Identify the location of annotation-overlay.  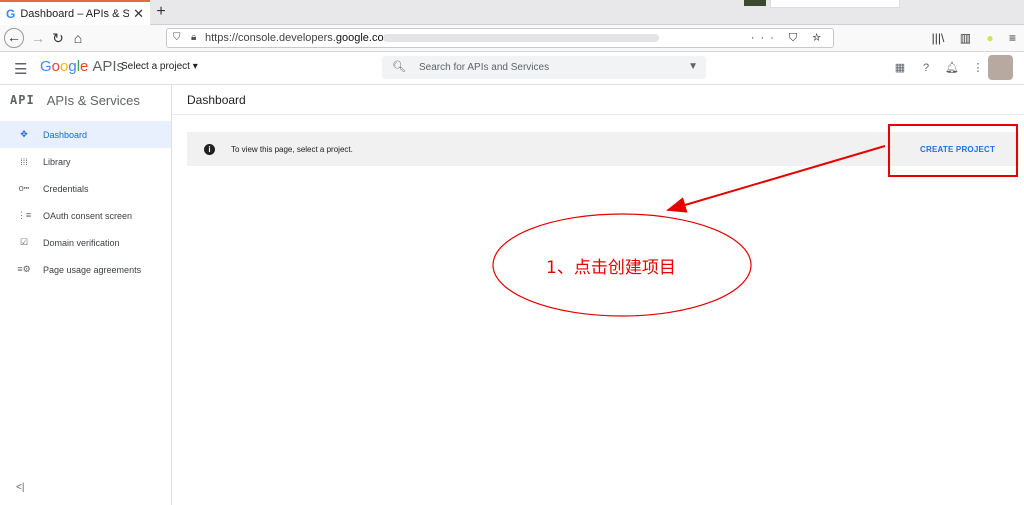
(689, 231).